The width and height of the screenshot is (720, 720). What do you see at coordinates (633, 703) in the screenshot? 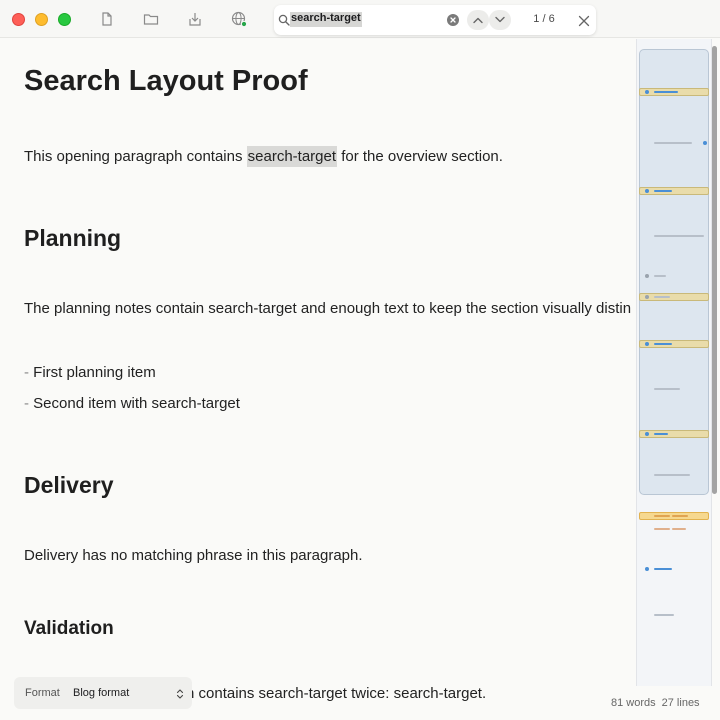
I see `word-count: 81 words` at bounding box center [633, 703].